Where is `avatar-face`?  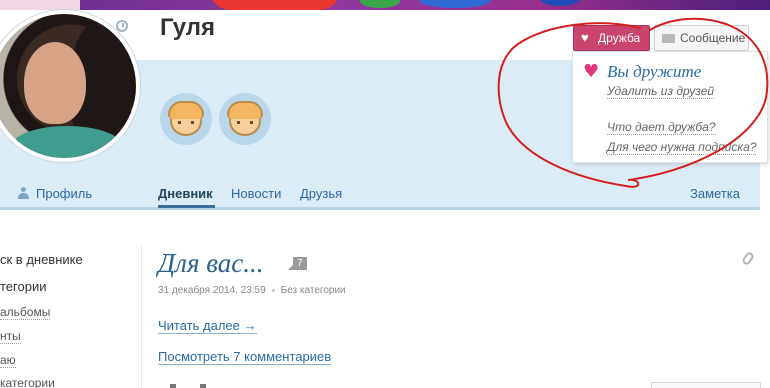 avatar-face is located at coordinates (55, 83).